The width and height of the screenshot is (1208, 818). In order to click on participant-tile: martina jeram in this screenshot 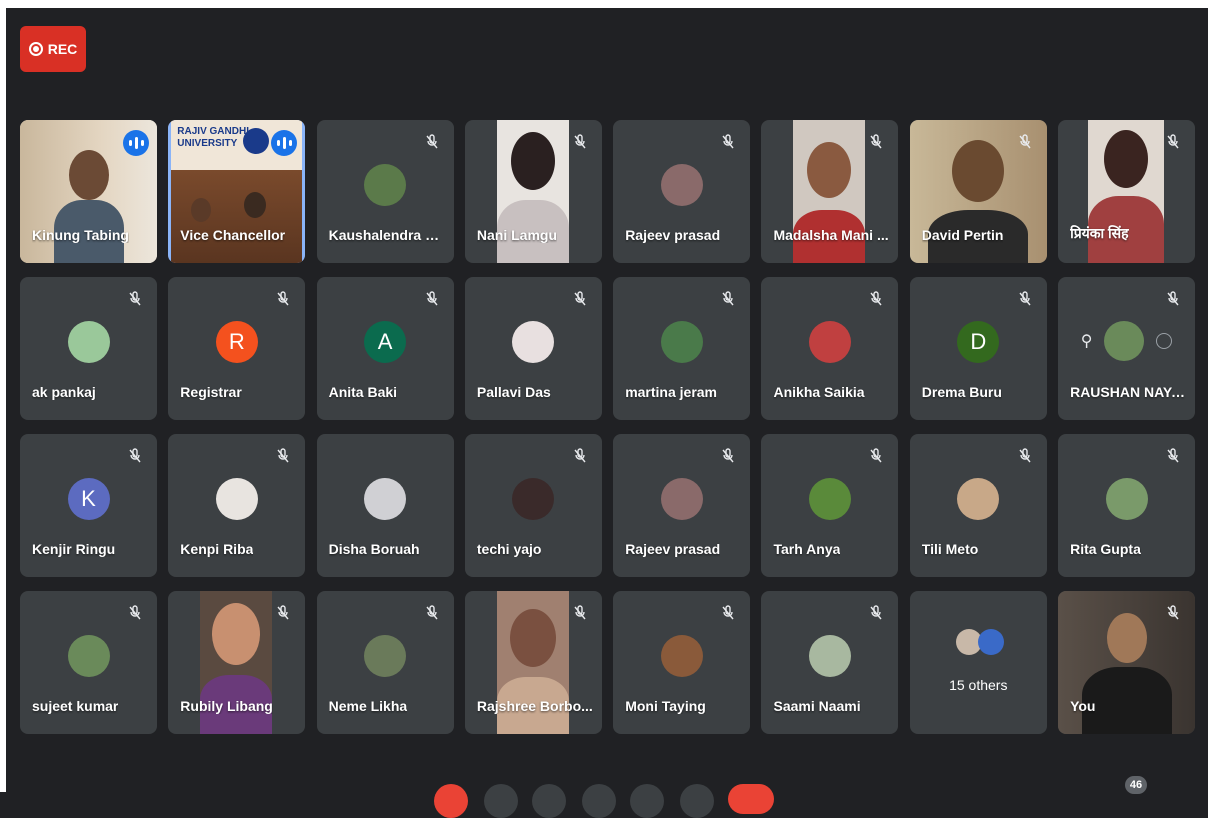, I will do `click(682, 348)`.